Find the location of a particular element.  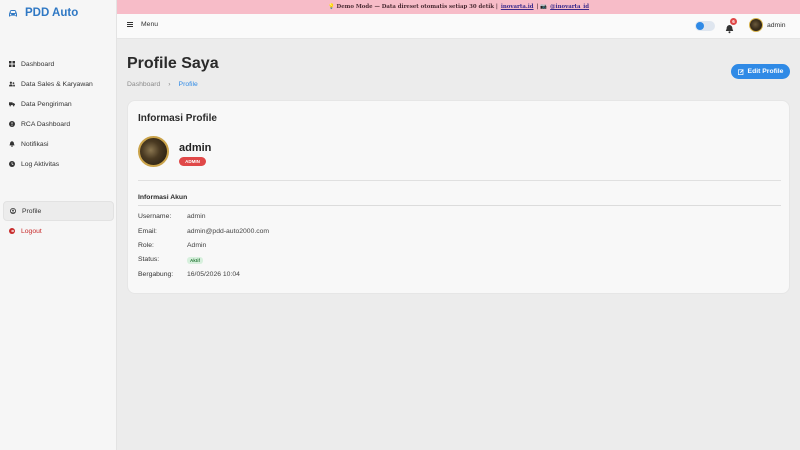

truck-icon is located at coordinates (12, 104).